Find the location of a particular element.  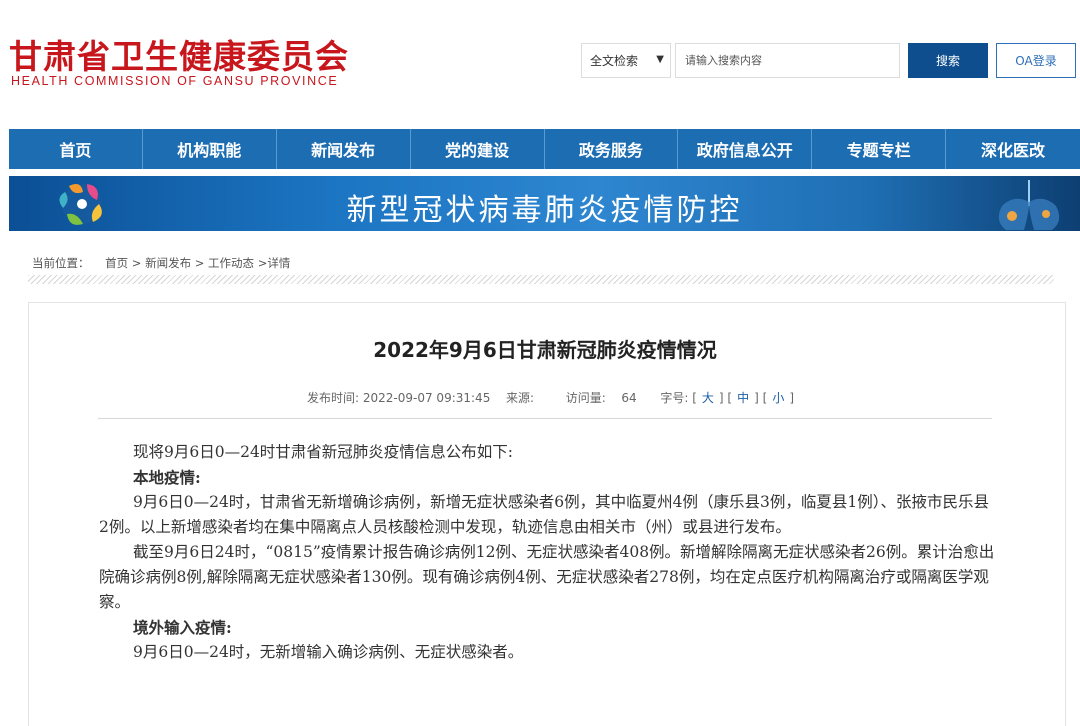

banner-title: 新型冠状病毒肺炎疫情防控 is located at coordinates (544, 210).